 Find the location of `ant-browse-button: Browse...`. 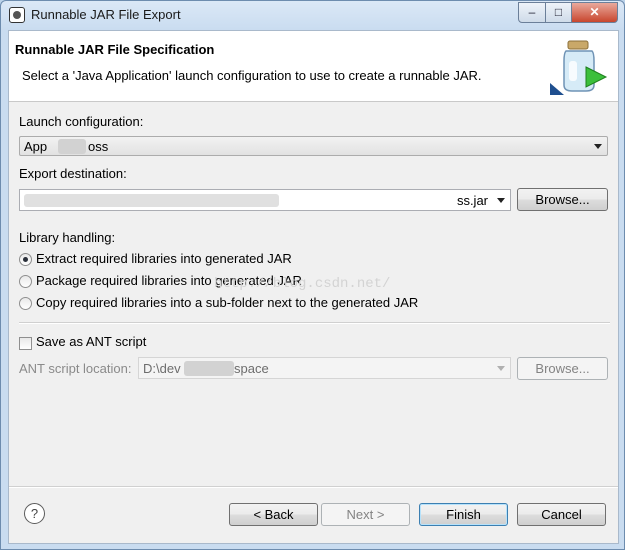

ant-browse-button: Browse... is located at coordinates (562, 368).